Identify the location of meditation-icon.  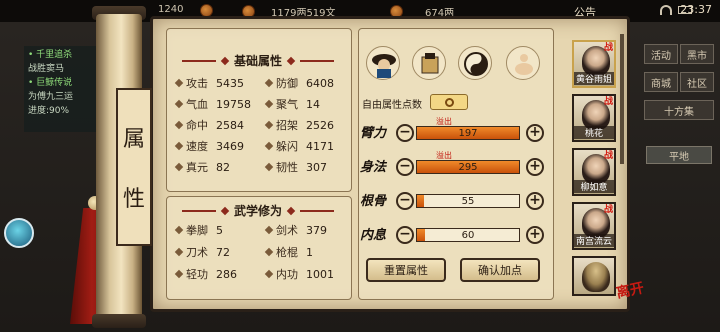
(523, 63).